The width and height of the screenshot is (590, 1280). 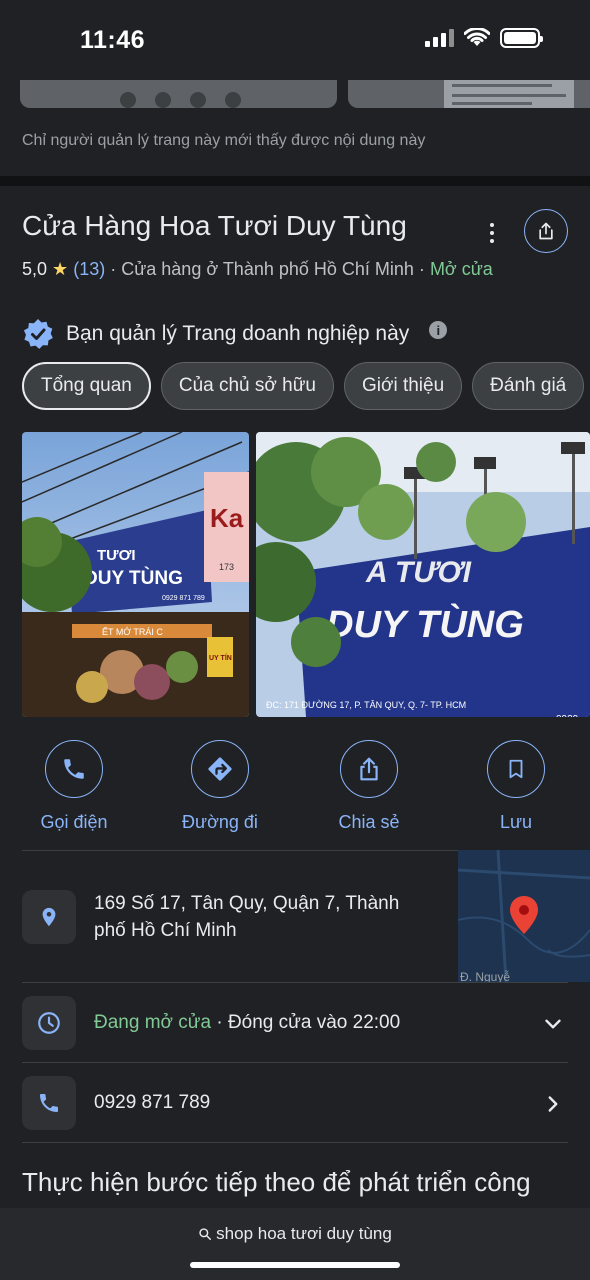 What do you see at coordinates (516, 769) in the screenshot?
I see `bookmark-icon` at bounding box center [516, 769].